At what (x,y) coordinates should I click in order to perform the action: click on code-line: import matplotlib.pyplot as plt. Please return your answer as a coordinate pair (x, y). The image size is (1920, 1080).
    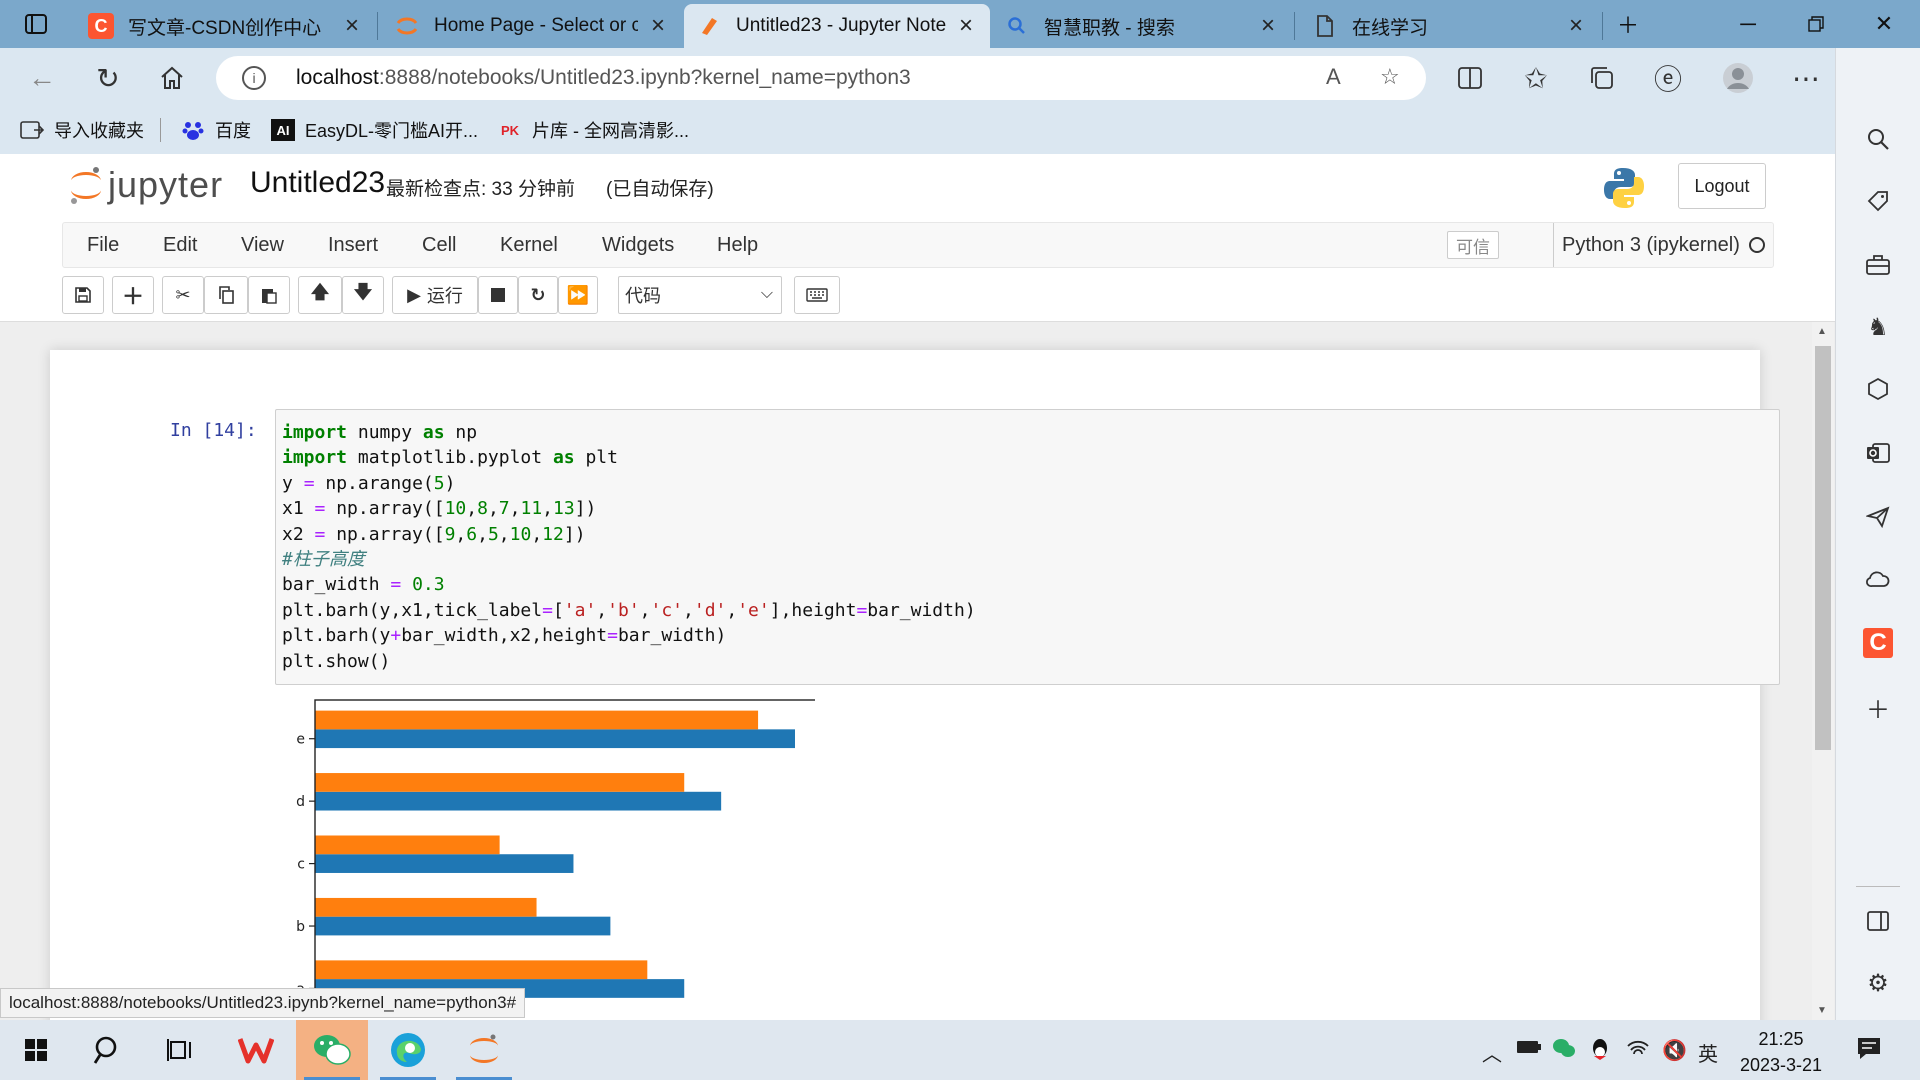
    Looking at the image, I should click on (450, 458).